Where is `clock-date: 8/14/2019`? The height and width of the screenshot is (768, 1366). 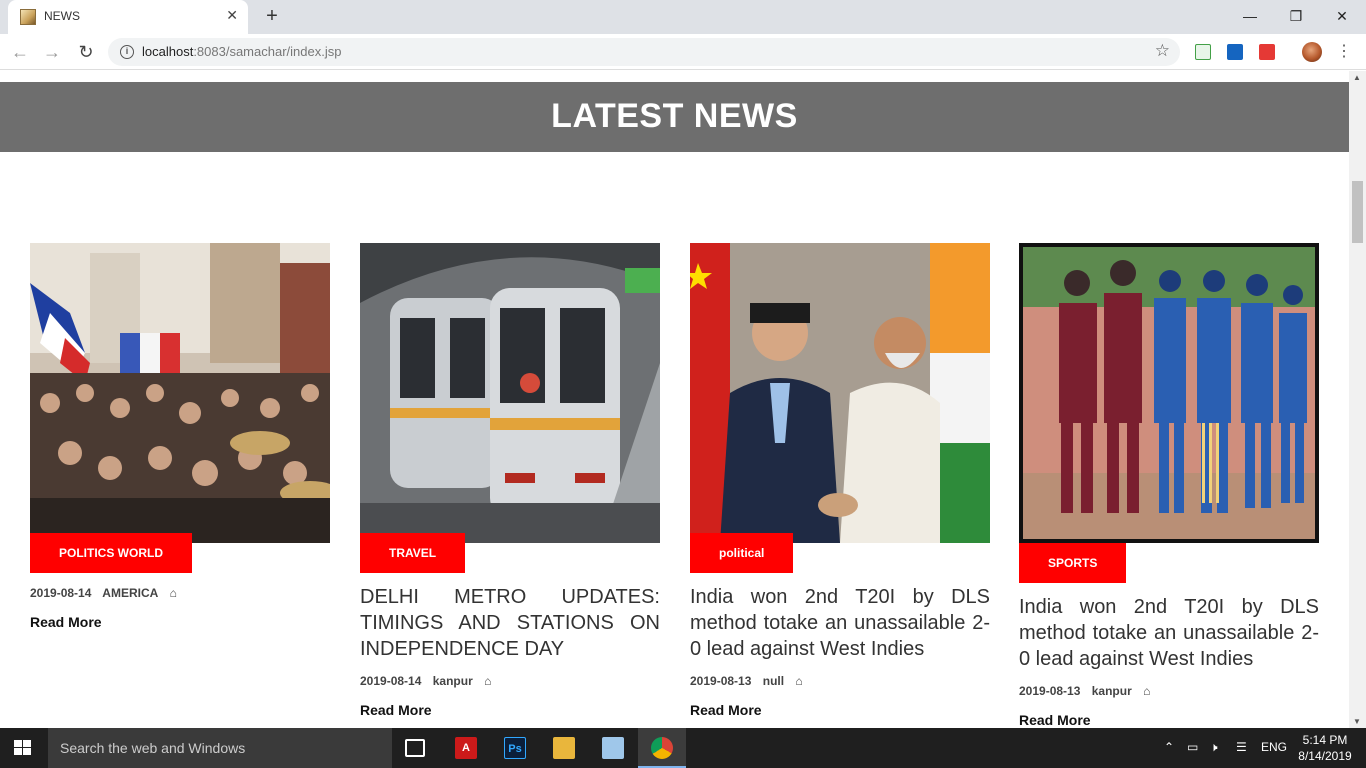 clock-date: 8/14/2019 is located at coordinates (1325, 756).